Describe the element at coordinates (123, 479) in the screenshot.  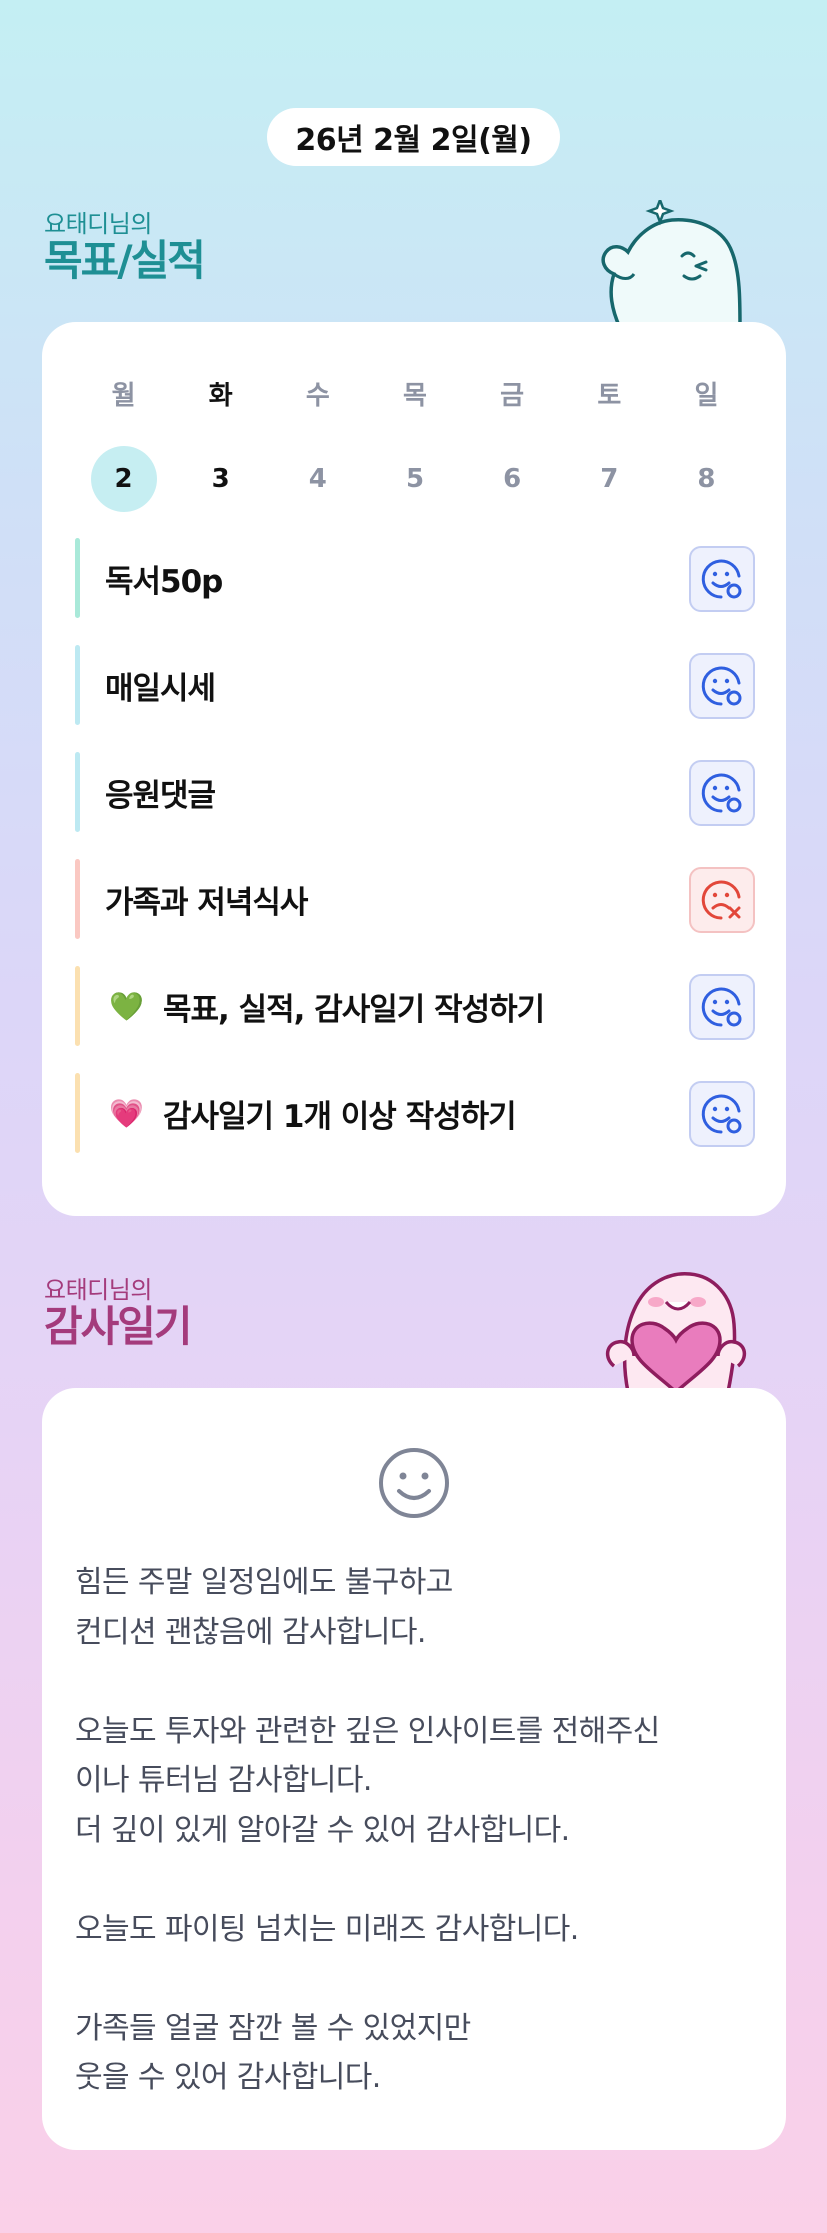
I see `day-number-today: 2` at that location.